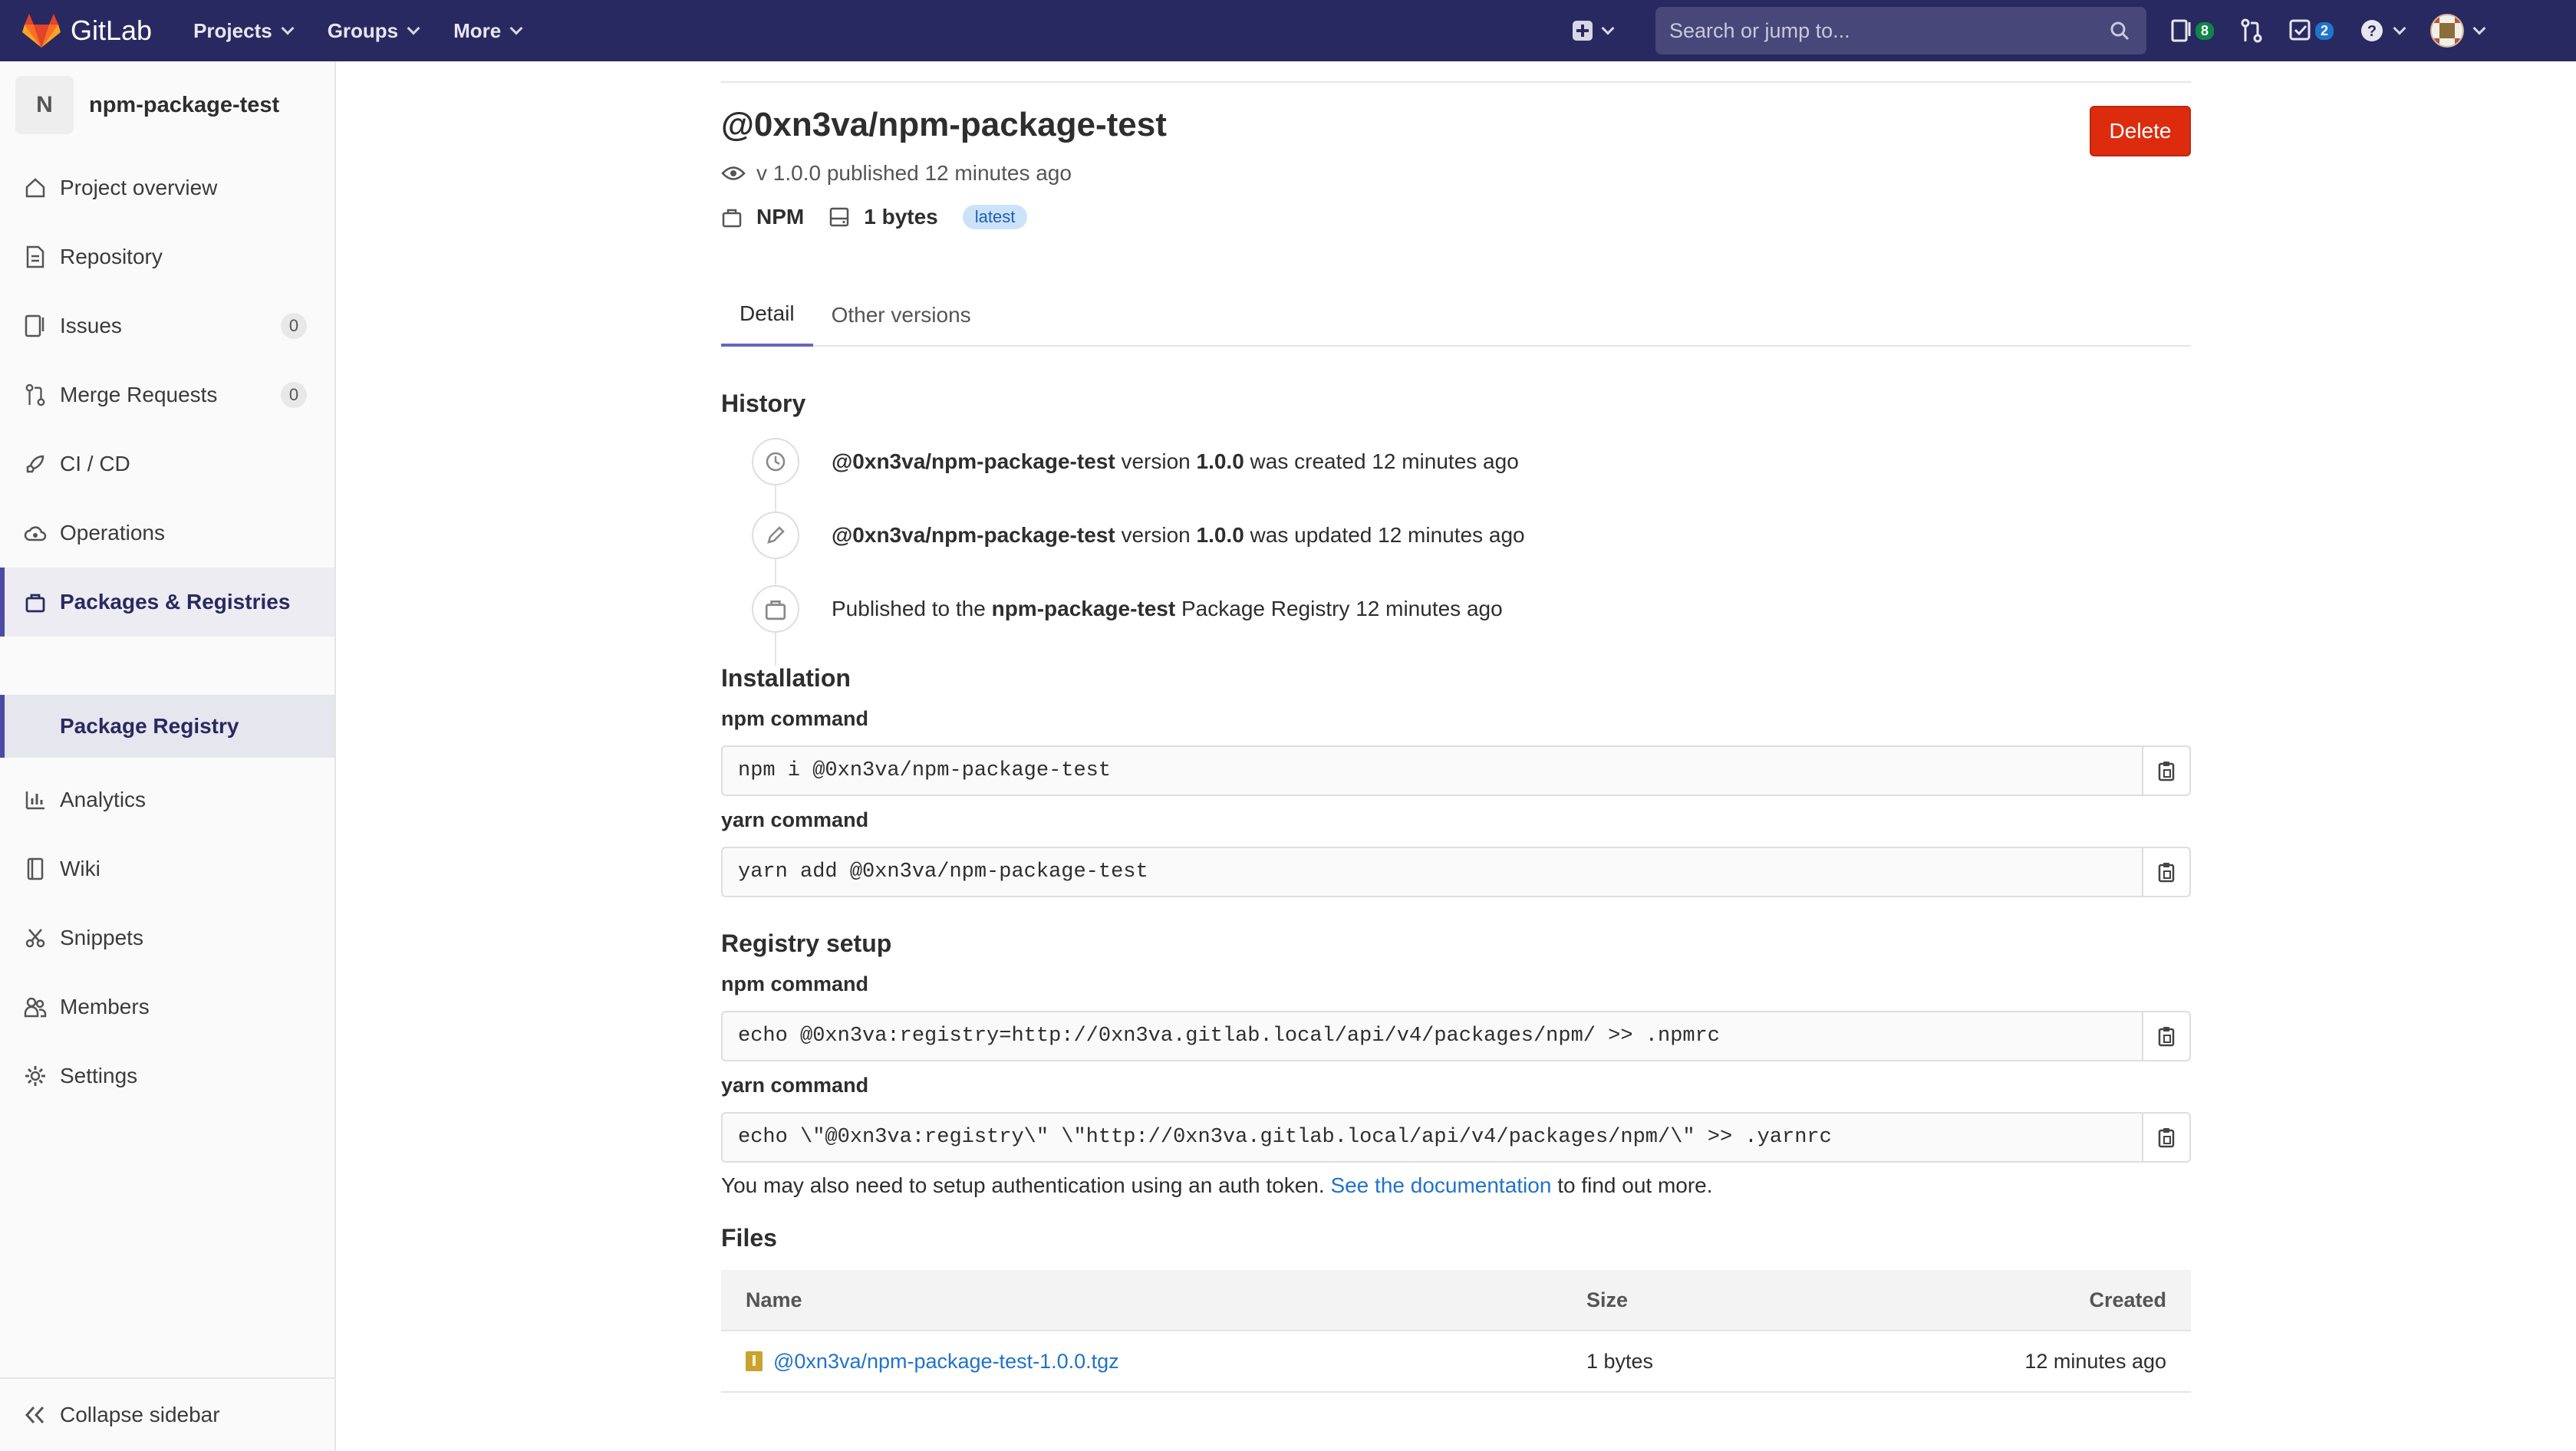 Image resolution: width=2576 pixels, height=1451 pixels. I want to click on files-heading: Files, so click(749, 1238).